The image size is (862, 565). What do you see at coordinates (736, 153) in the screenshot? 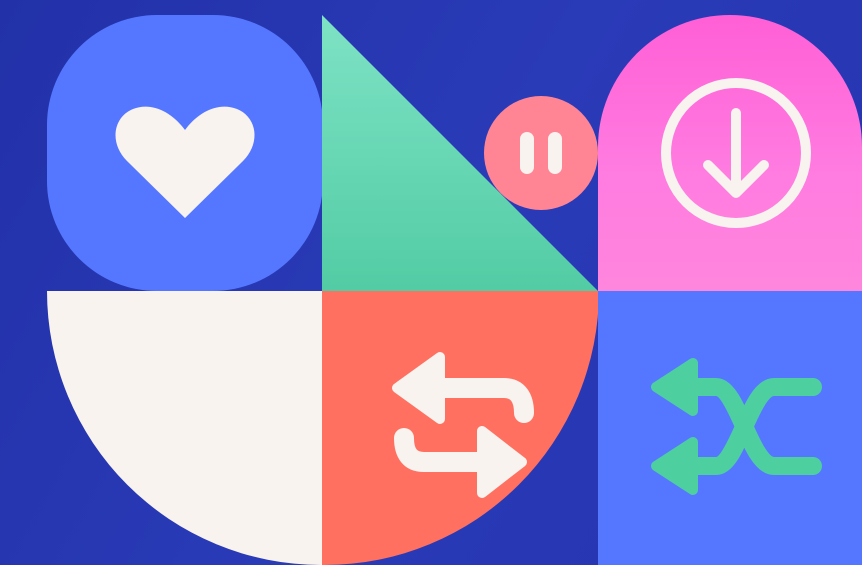
I see `download-icon` at bounding box center [736, 153].